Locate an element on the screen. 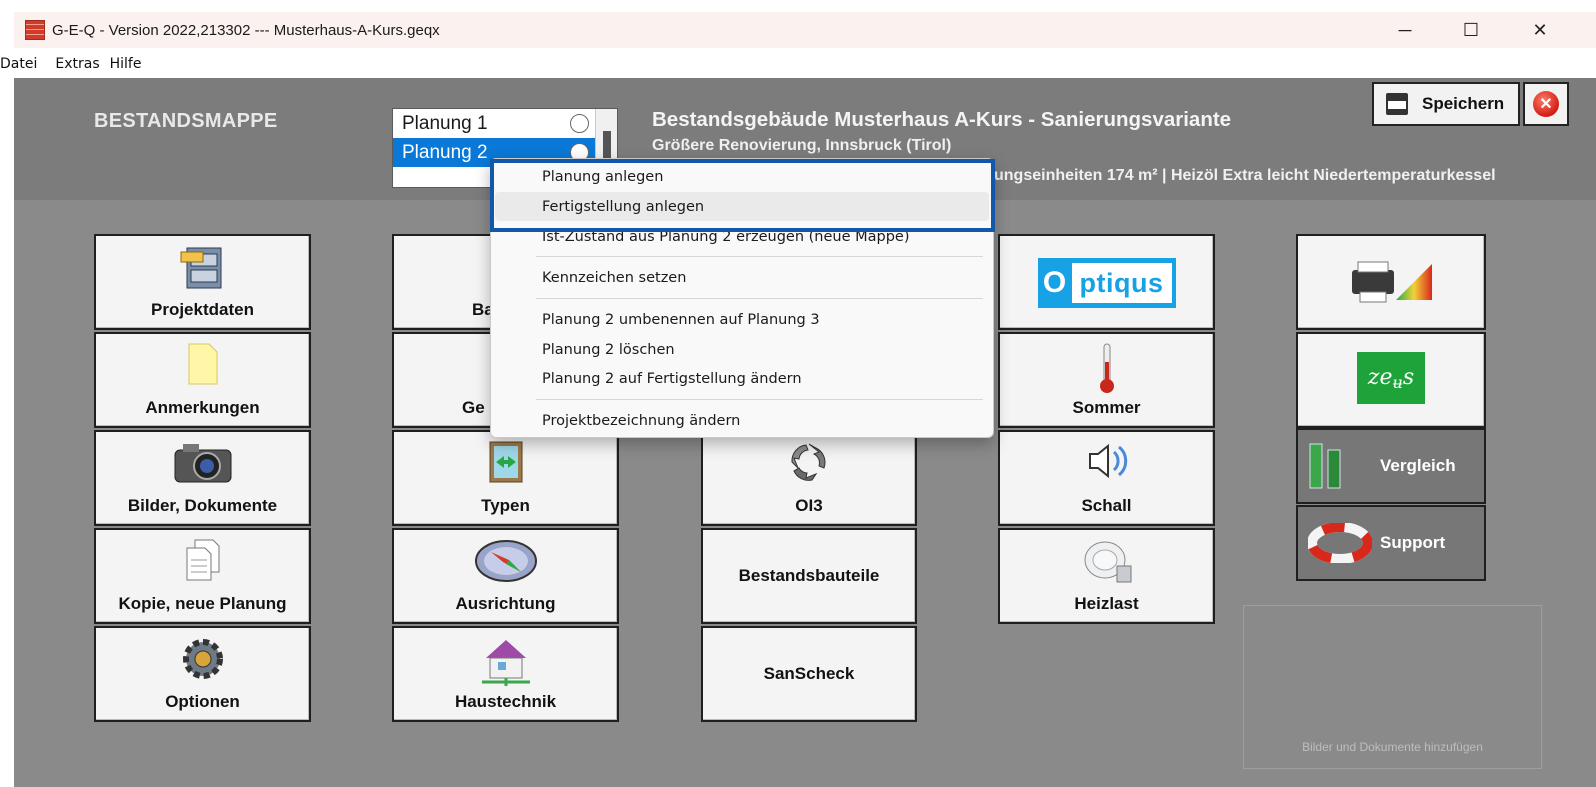  menu-extras: Extras is located at coordinates (82, 64).